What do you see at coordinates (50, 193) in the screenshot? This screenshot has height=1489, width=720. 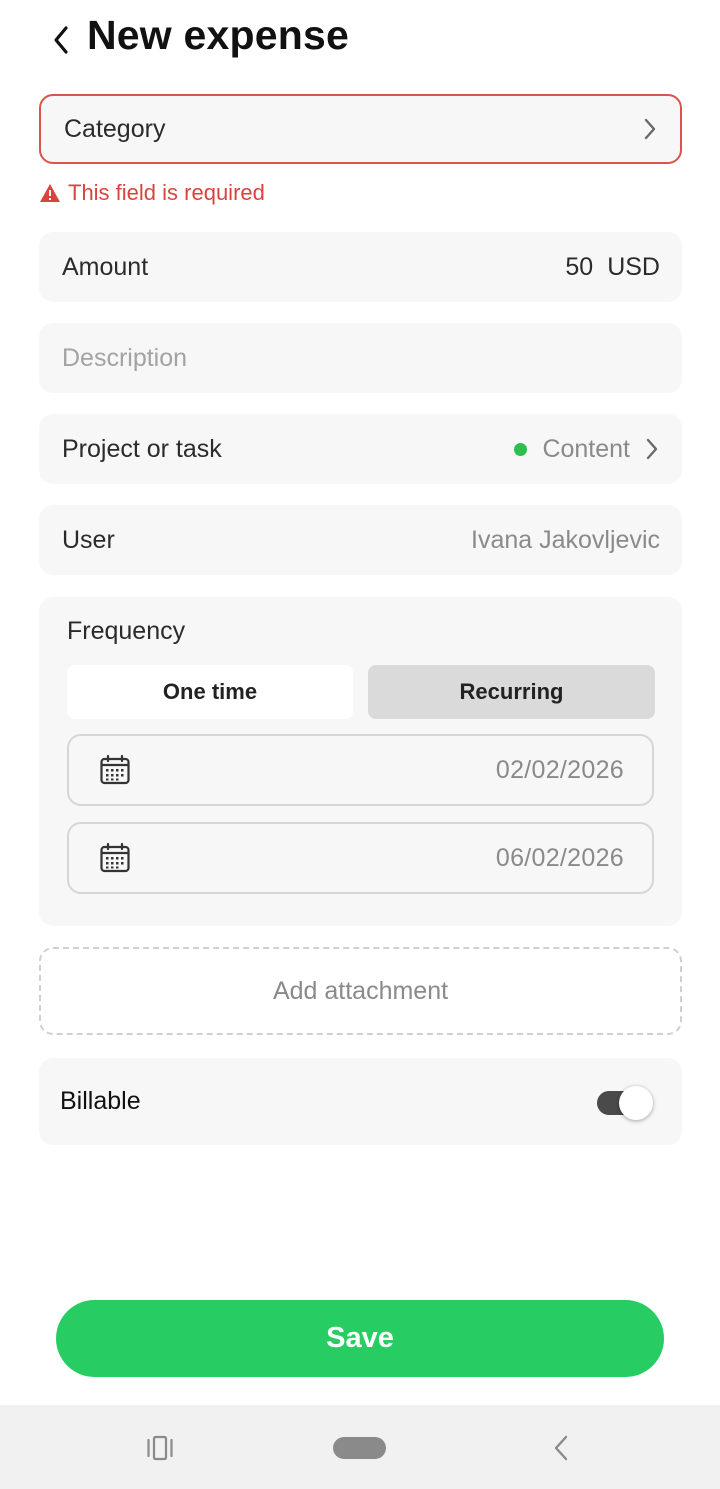 I see `warning-icon` at bounding box center [50, 193].